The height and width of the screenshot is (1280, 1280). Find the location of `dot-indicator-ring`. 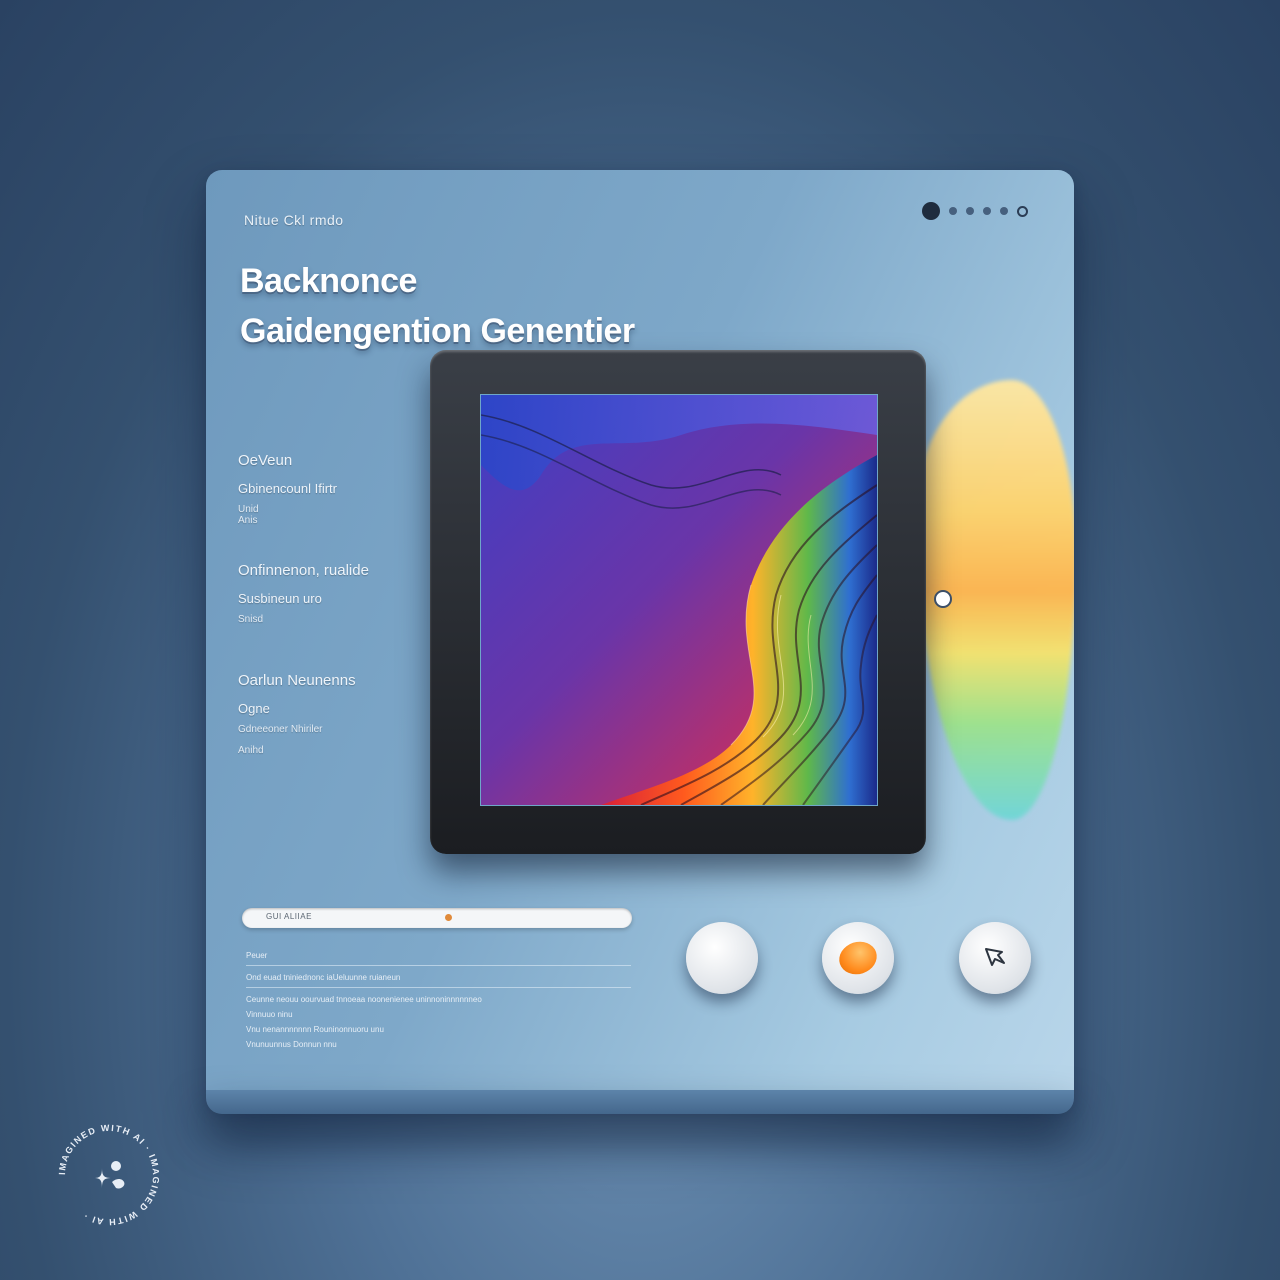

dot-indicator-ring is located at coordinates (1022, 211).